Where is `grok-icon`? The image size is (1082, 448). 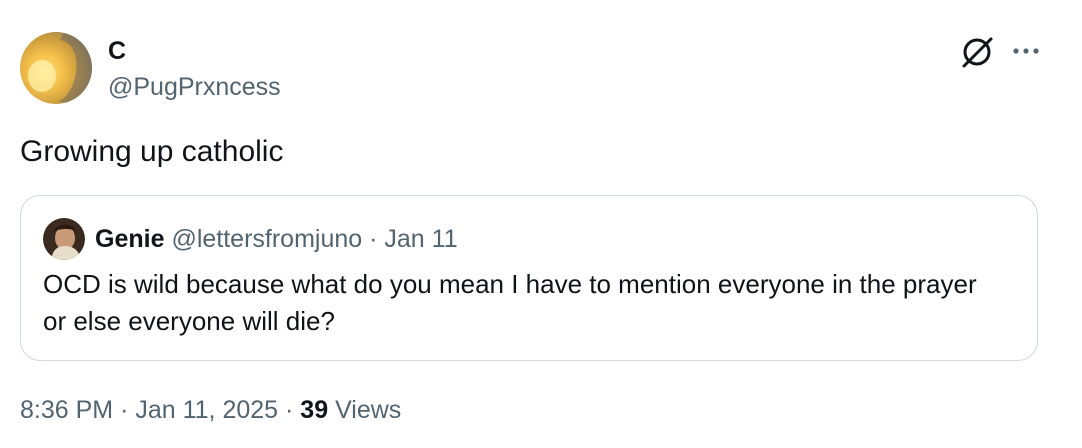 grok-icon is located at coordinates (977, 52).